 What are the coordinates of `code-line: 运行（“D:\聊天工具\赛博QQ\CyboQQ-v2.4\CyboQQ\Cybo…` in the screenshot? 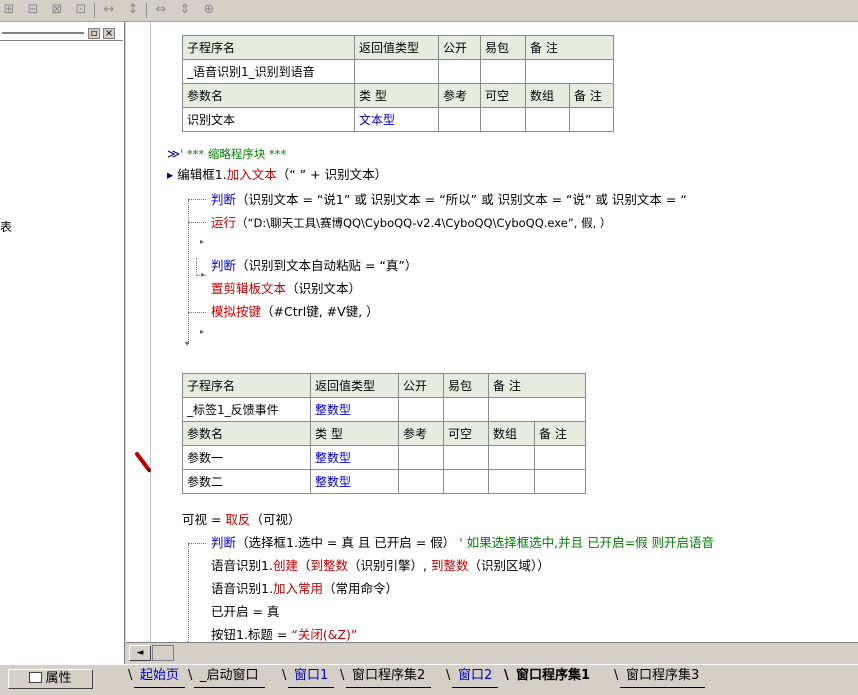 It's located at (411, 223).